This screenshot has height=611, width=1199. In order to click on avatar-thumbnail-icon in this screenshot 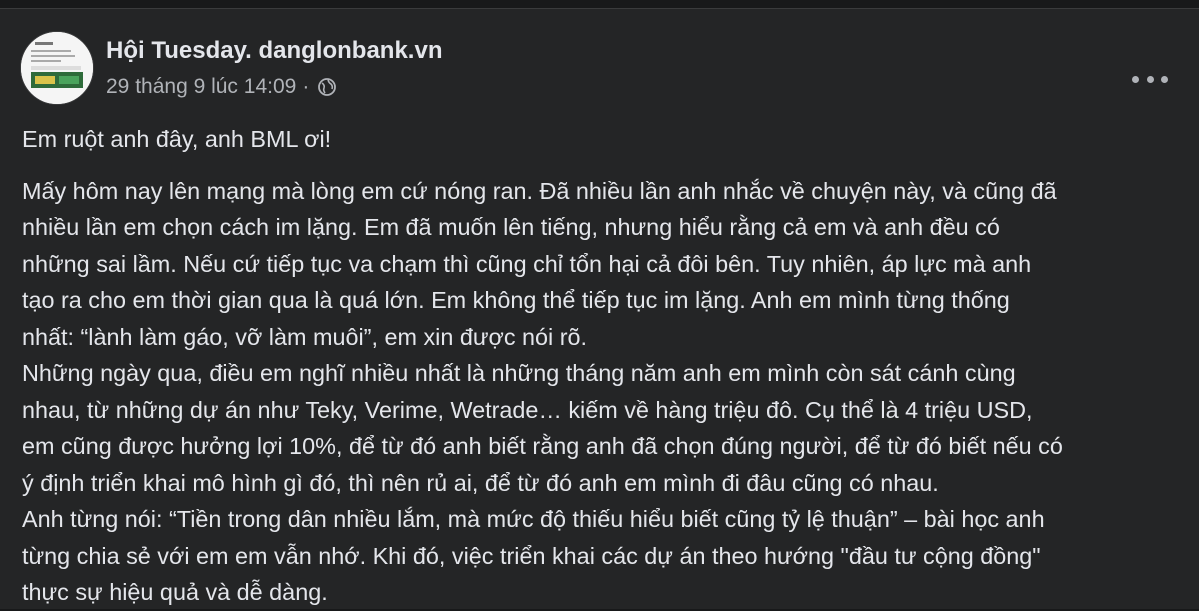, I will do `click(57, 68)`.